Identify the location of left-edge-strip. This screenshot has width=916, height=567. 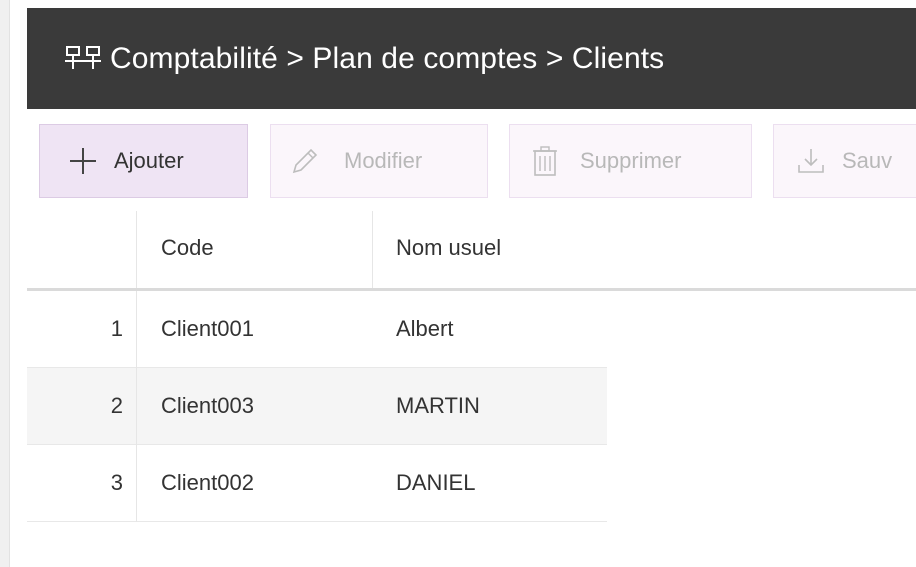
(5, 283).